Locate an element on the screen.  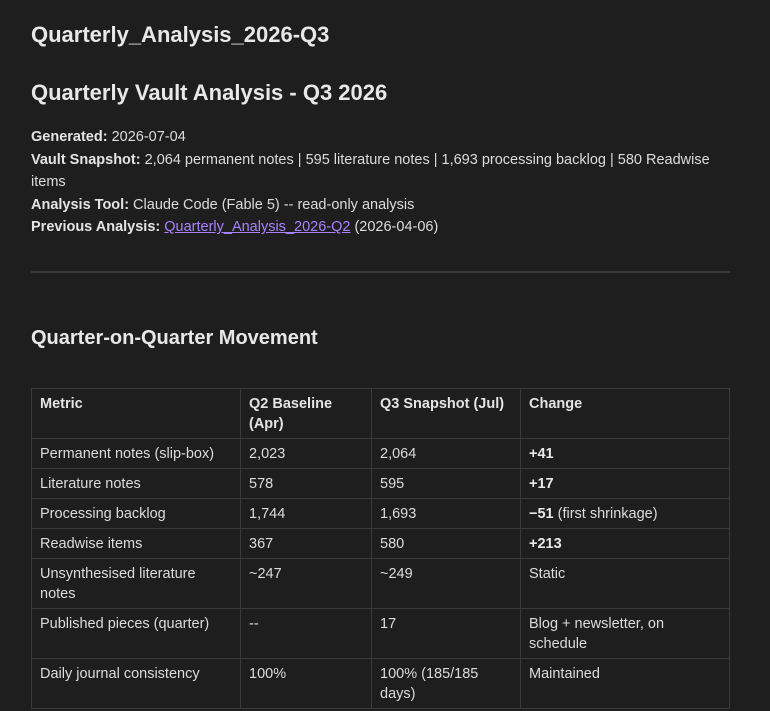
cell-change: Maintained is located at coordinates (625, 683).